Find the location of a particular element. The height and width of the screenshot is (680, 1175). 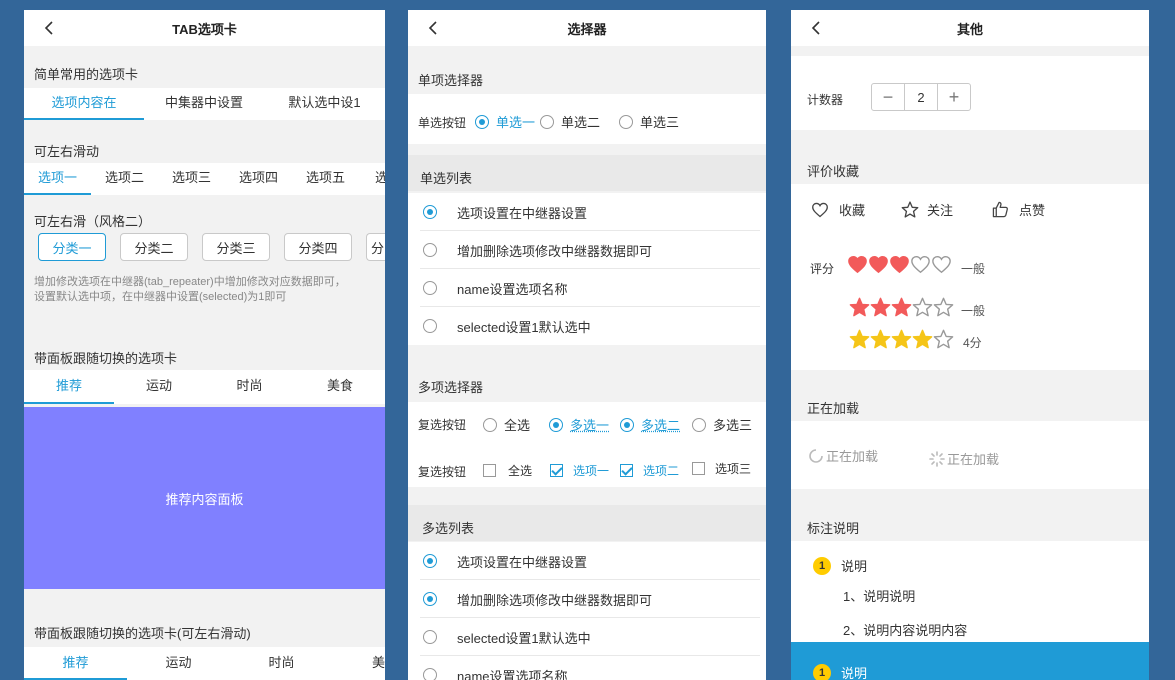

tab-item: 选项三 is located at coordinates (191, 179).